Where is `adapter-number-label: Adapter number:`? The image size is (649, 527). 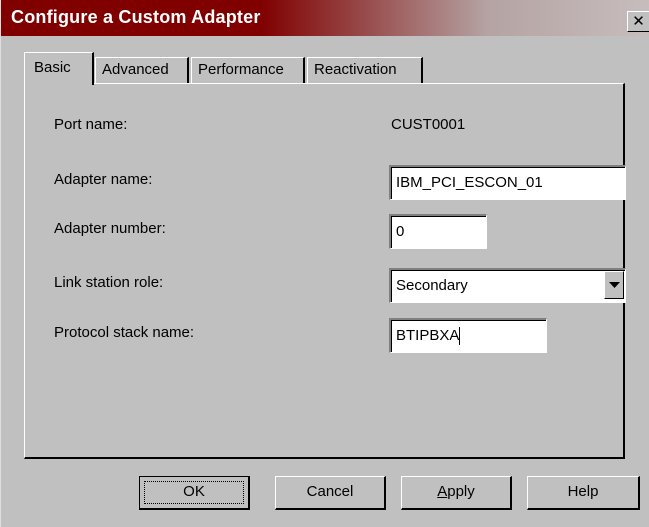
adapter-number-label: Adapter number: is located at coordinates (110, 228).